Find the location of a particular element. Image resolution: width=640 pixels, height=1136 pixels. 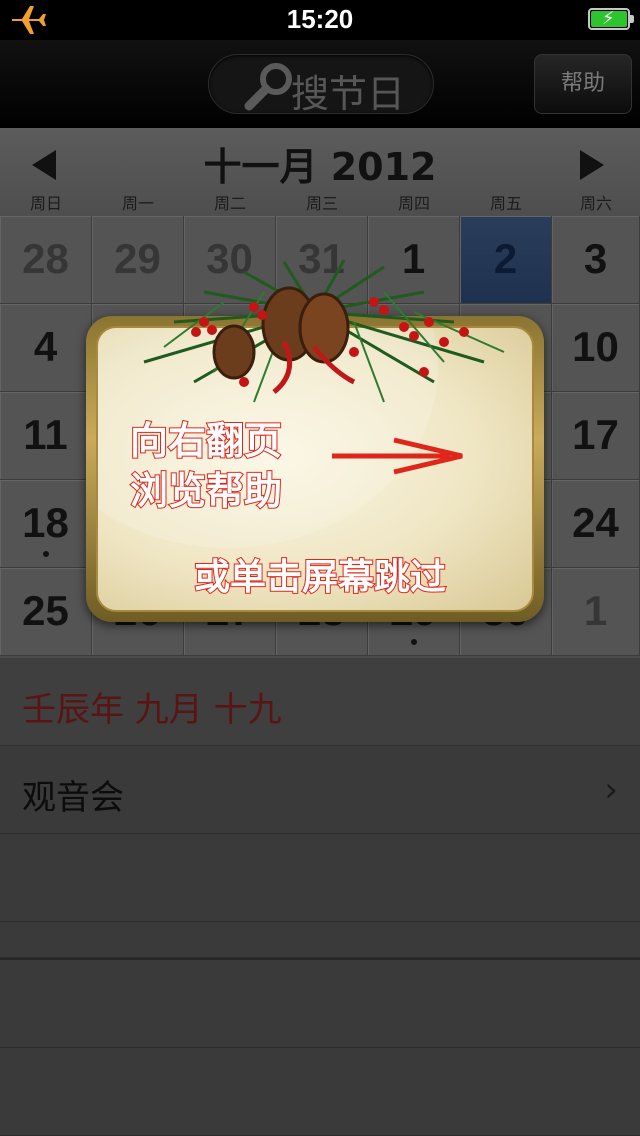

calendar-day-cell: 11 is located at coordinates (46, 436).